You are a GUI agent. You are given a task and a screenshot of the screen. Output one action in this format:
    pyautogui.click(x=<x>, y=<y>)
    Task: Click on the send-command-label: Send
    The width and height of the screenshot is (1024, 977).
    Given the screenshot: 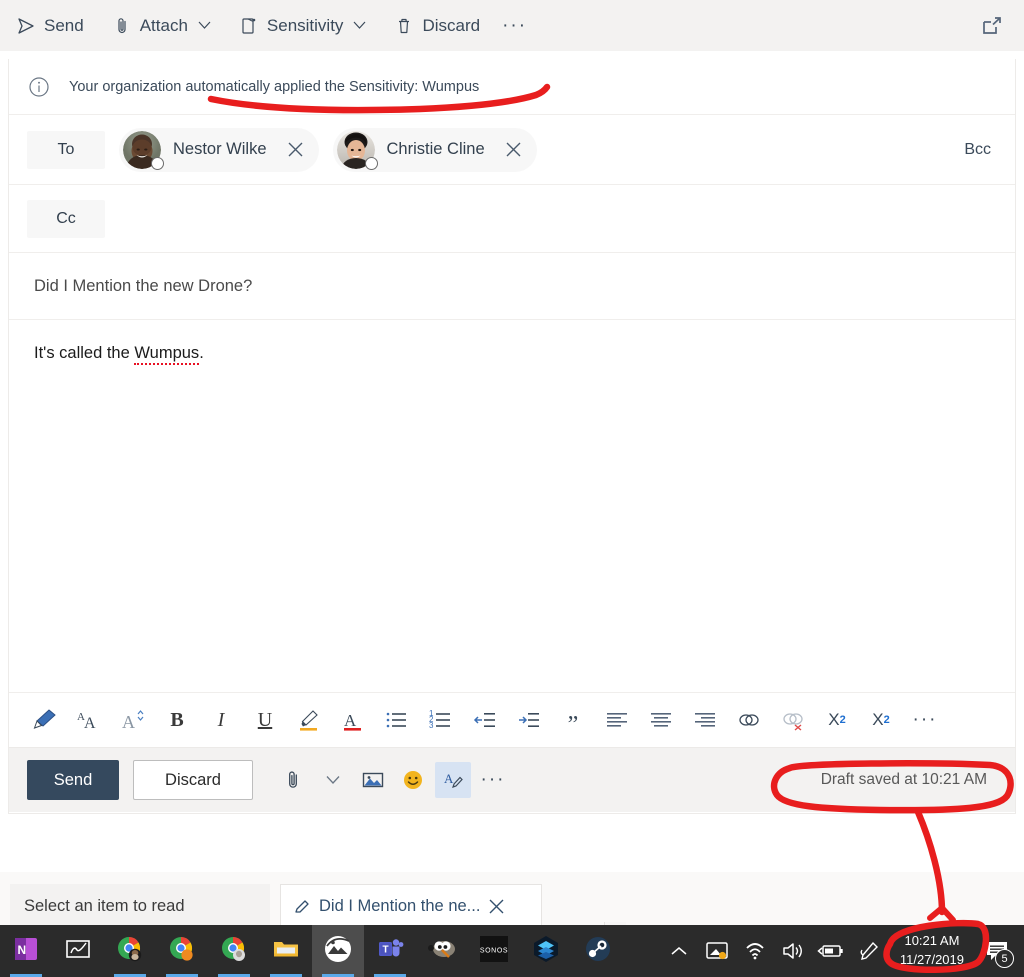 What is the action you would take?
    pyautogui.click(x=64, y=25)
    